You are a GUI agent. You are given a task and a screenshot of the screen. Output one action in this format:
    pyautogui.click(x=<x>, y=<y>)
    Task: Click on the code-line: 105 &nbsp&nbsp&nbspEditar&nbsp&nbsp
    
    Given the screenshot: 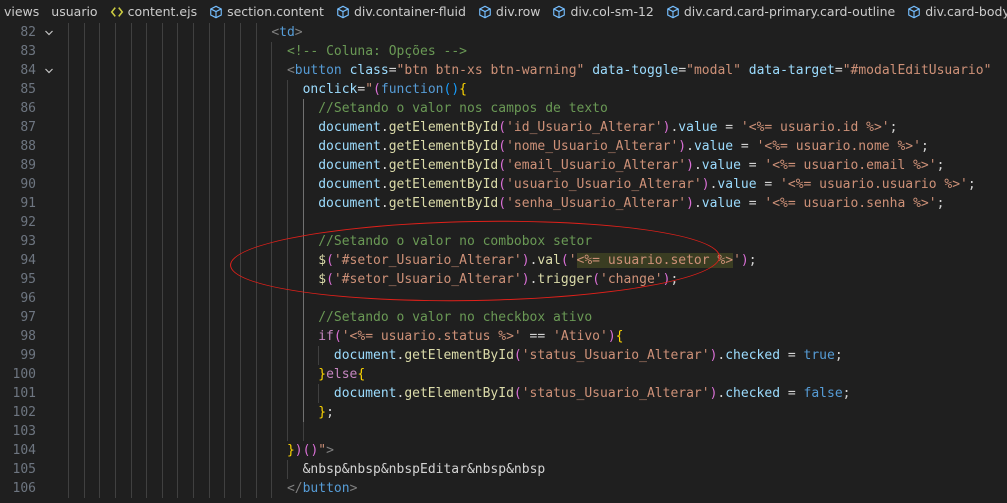 What is the action you would take?
    pyautogui.click(x=503, y=469)
    